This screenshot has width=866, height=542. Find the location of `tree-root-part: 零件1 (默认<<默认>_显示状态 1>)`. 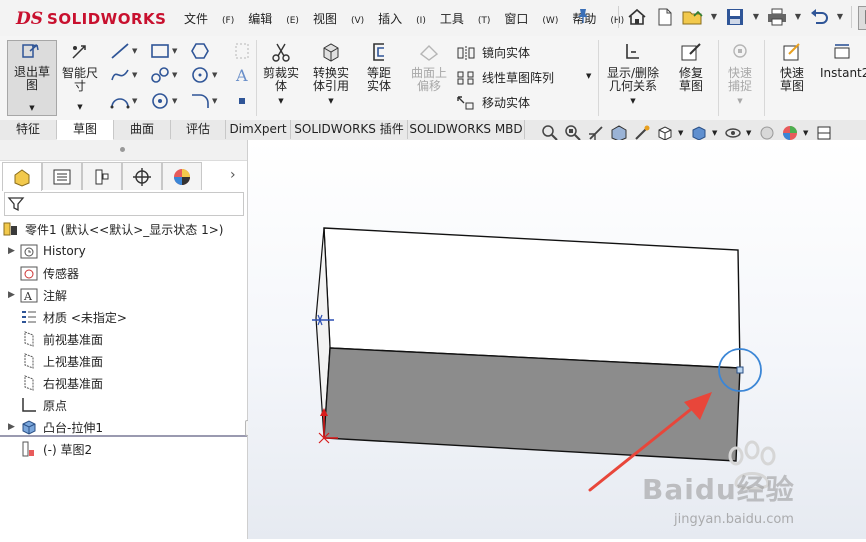

tree-root-part: 零件1 (默认<<默认>_显示状态 1>) is located at coordinates (111, 229).